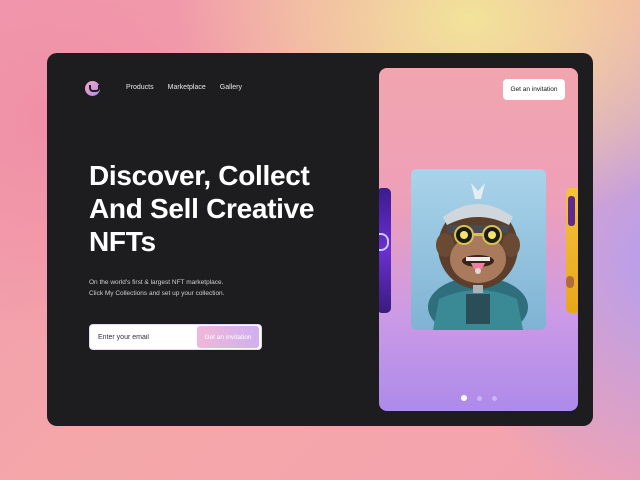  I want to click on headline-line: NFTs, so click(122, 241).